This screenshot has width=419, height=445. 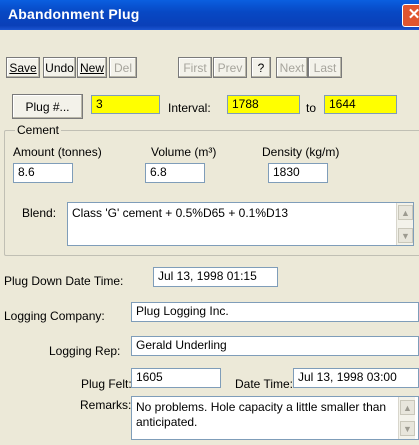 What do you see at coordinates (43, 173) in the screenshot?
I see `amount-field: 8.6` at bounding box center [43, 173].